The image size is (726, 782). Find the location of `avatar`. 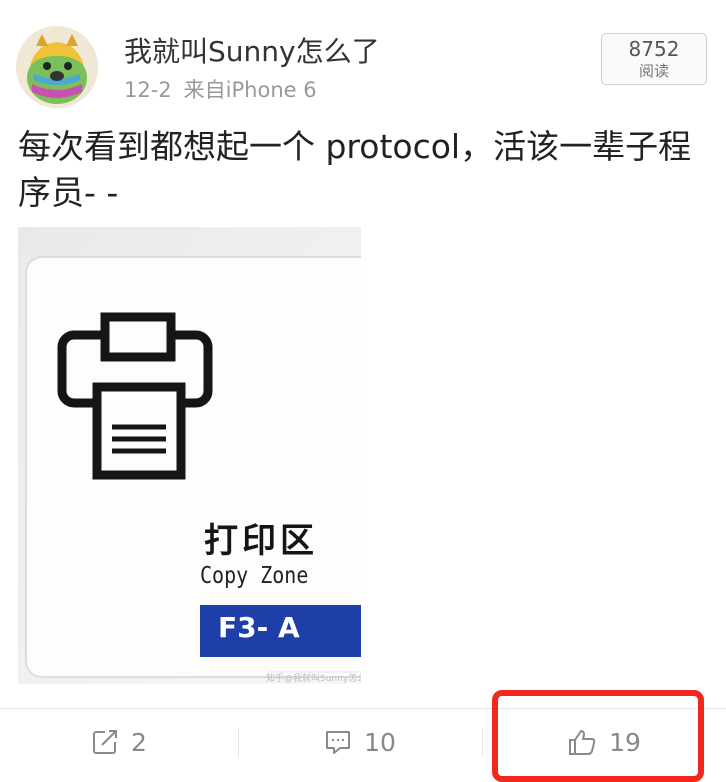

avatar is located at coordinates (57, 67).